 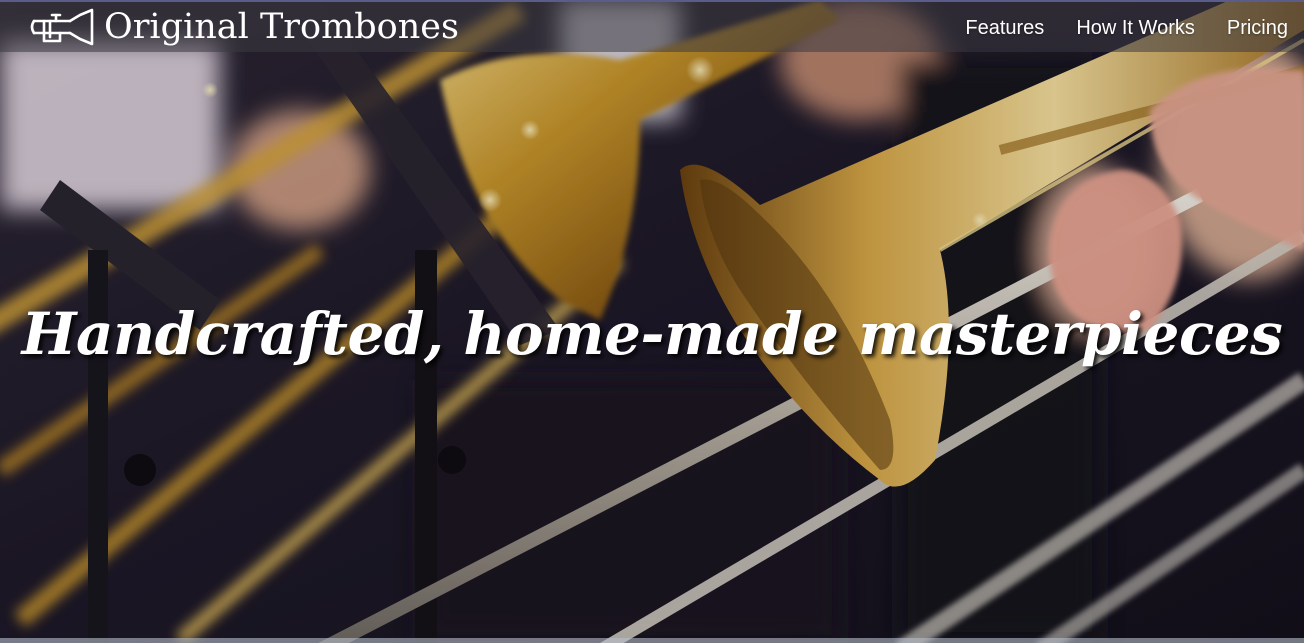 I want to click on nav-item-how-it-works: How It Works, so click(x=1135, y=28).